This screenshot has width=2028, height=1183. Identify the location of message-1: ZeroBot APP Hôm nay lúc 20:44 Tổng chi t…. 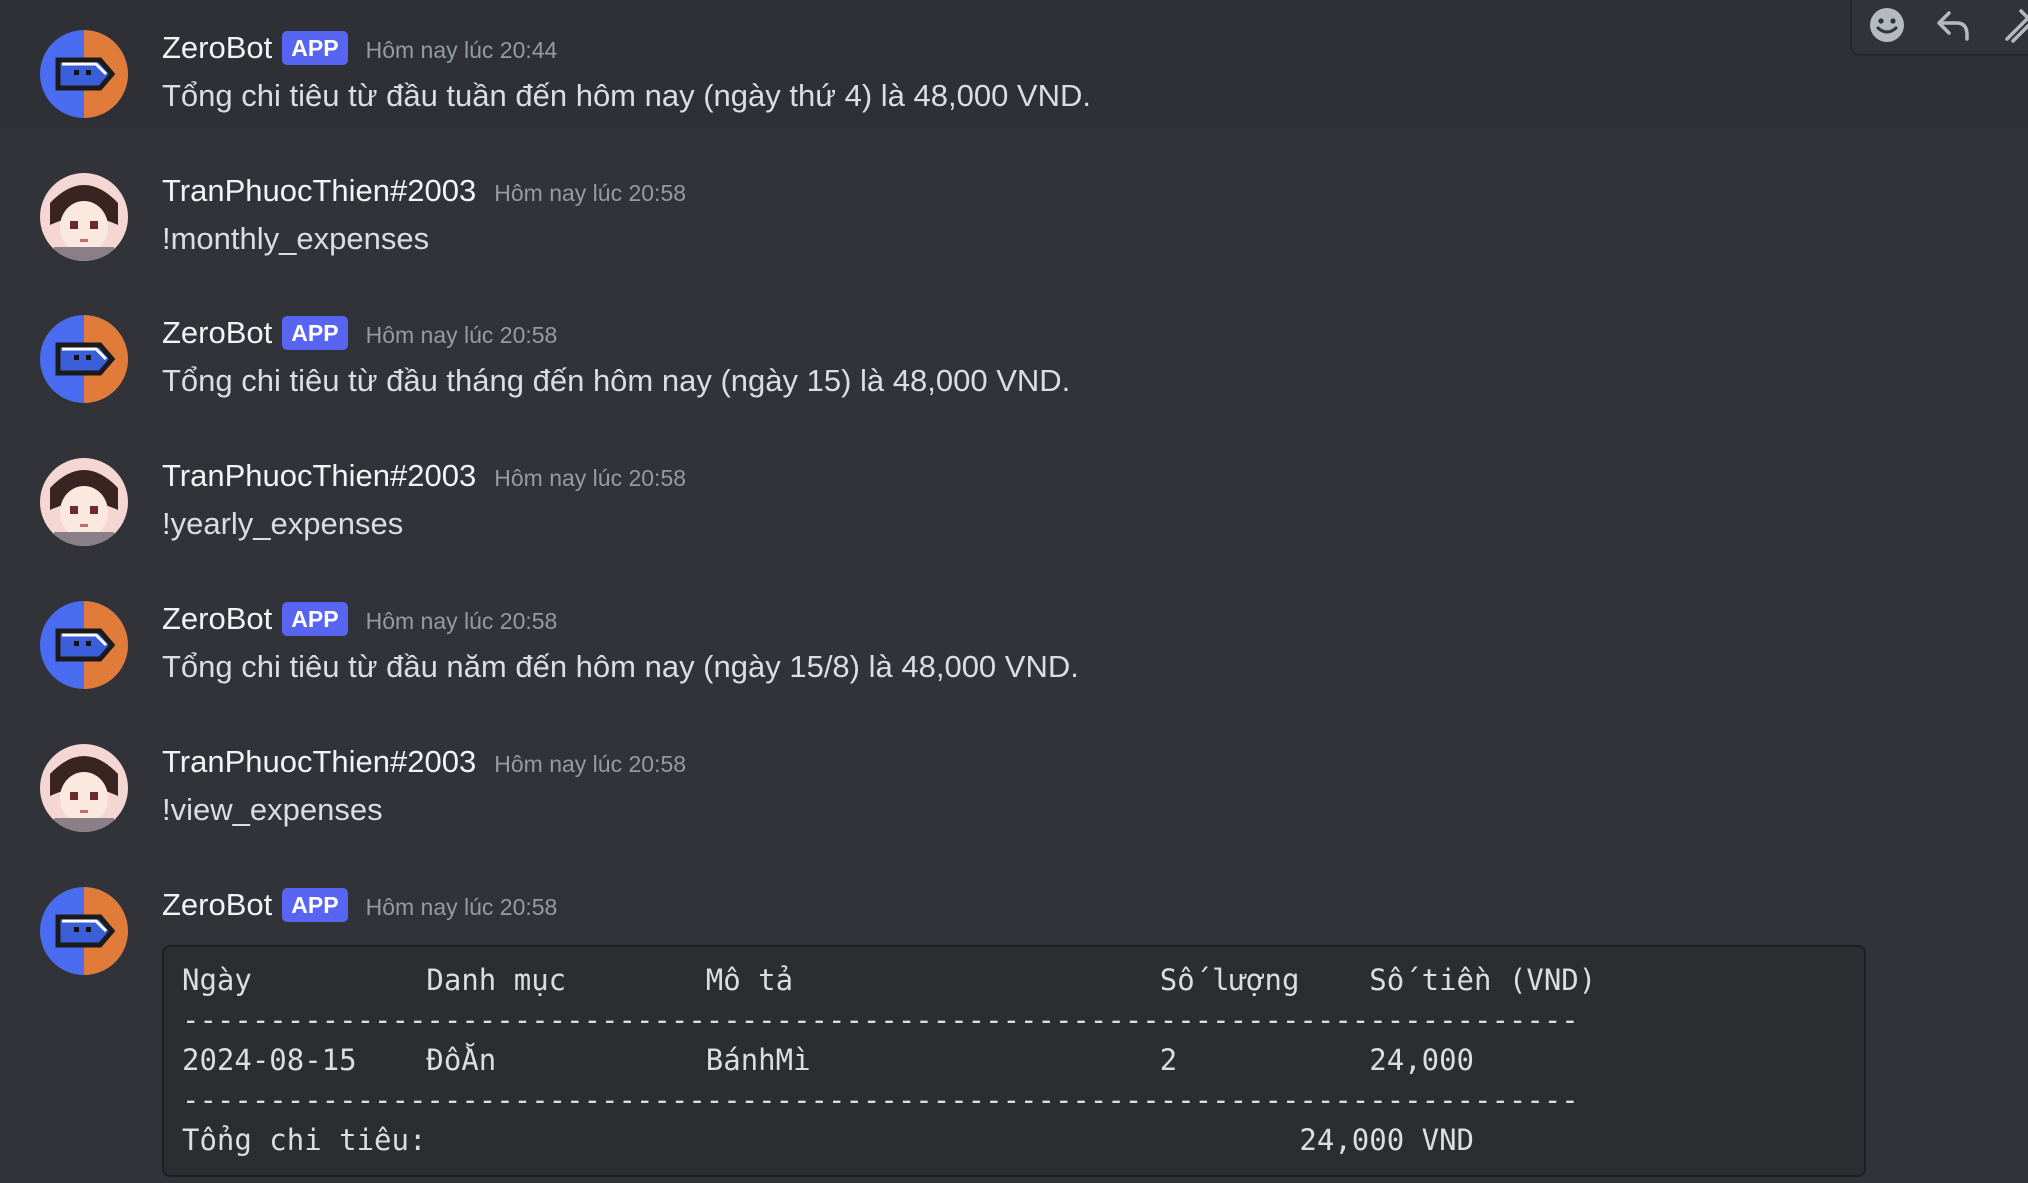
(1014, 64).